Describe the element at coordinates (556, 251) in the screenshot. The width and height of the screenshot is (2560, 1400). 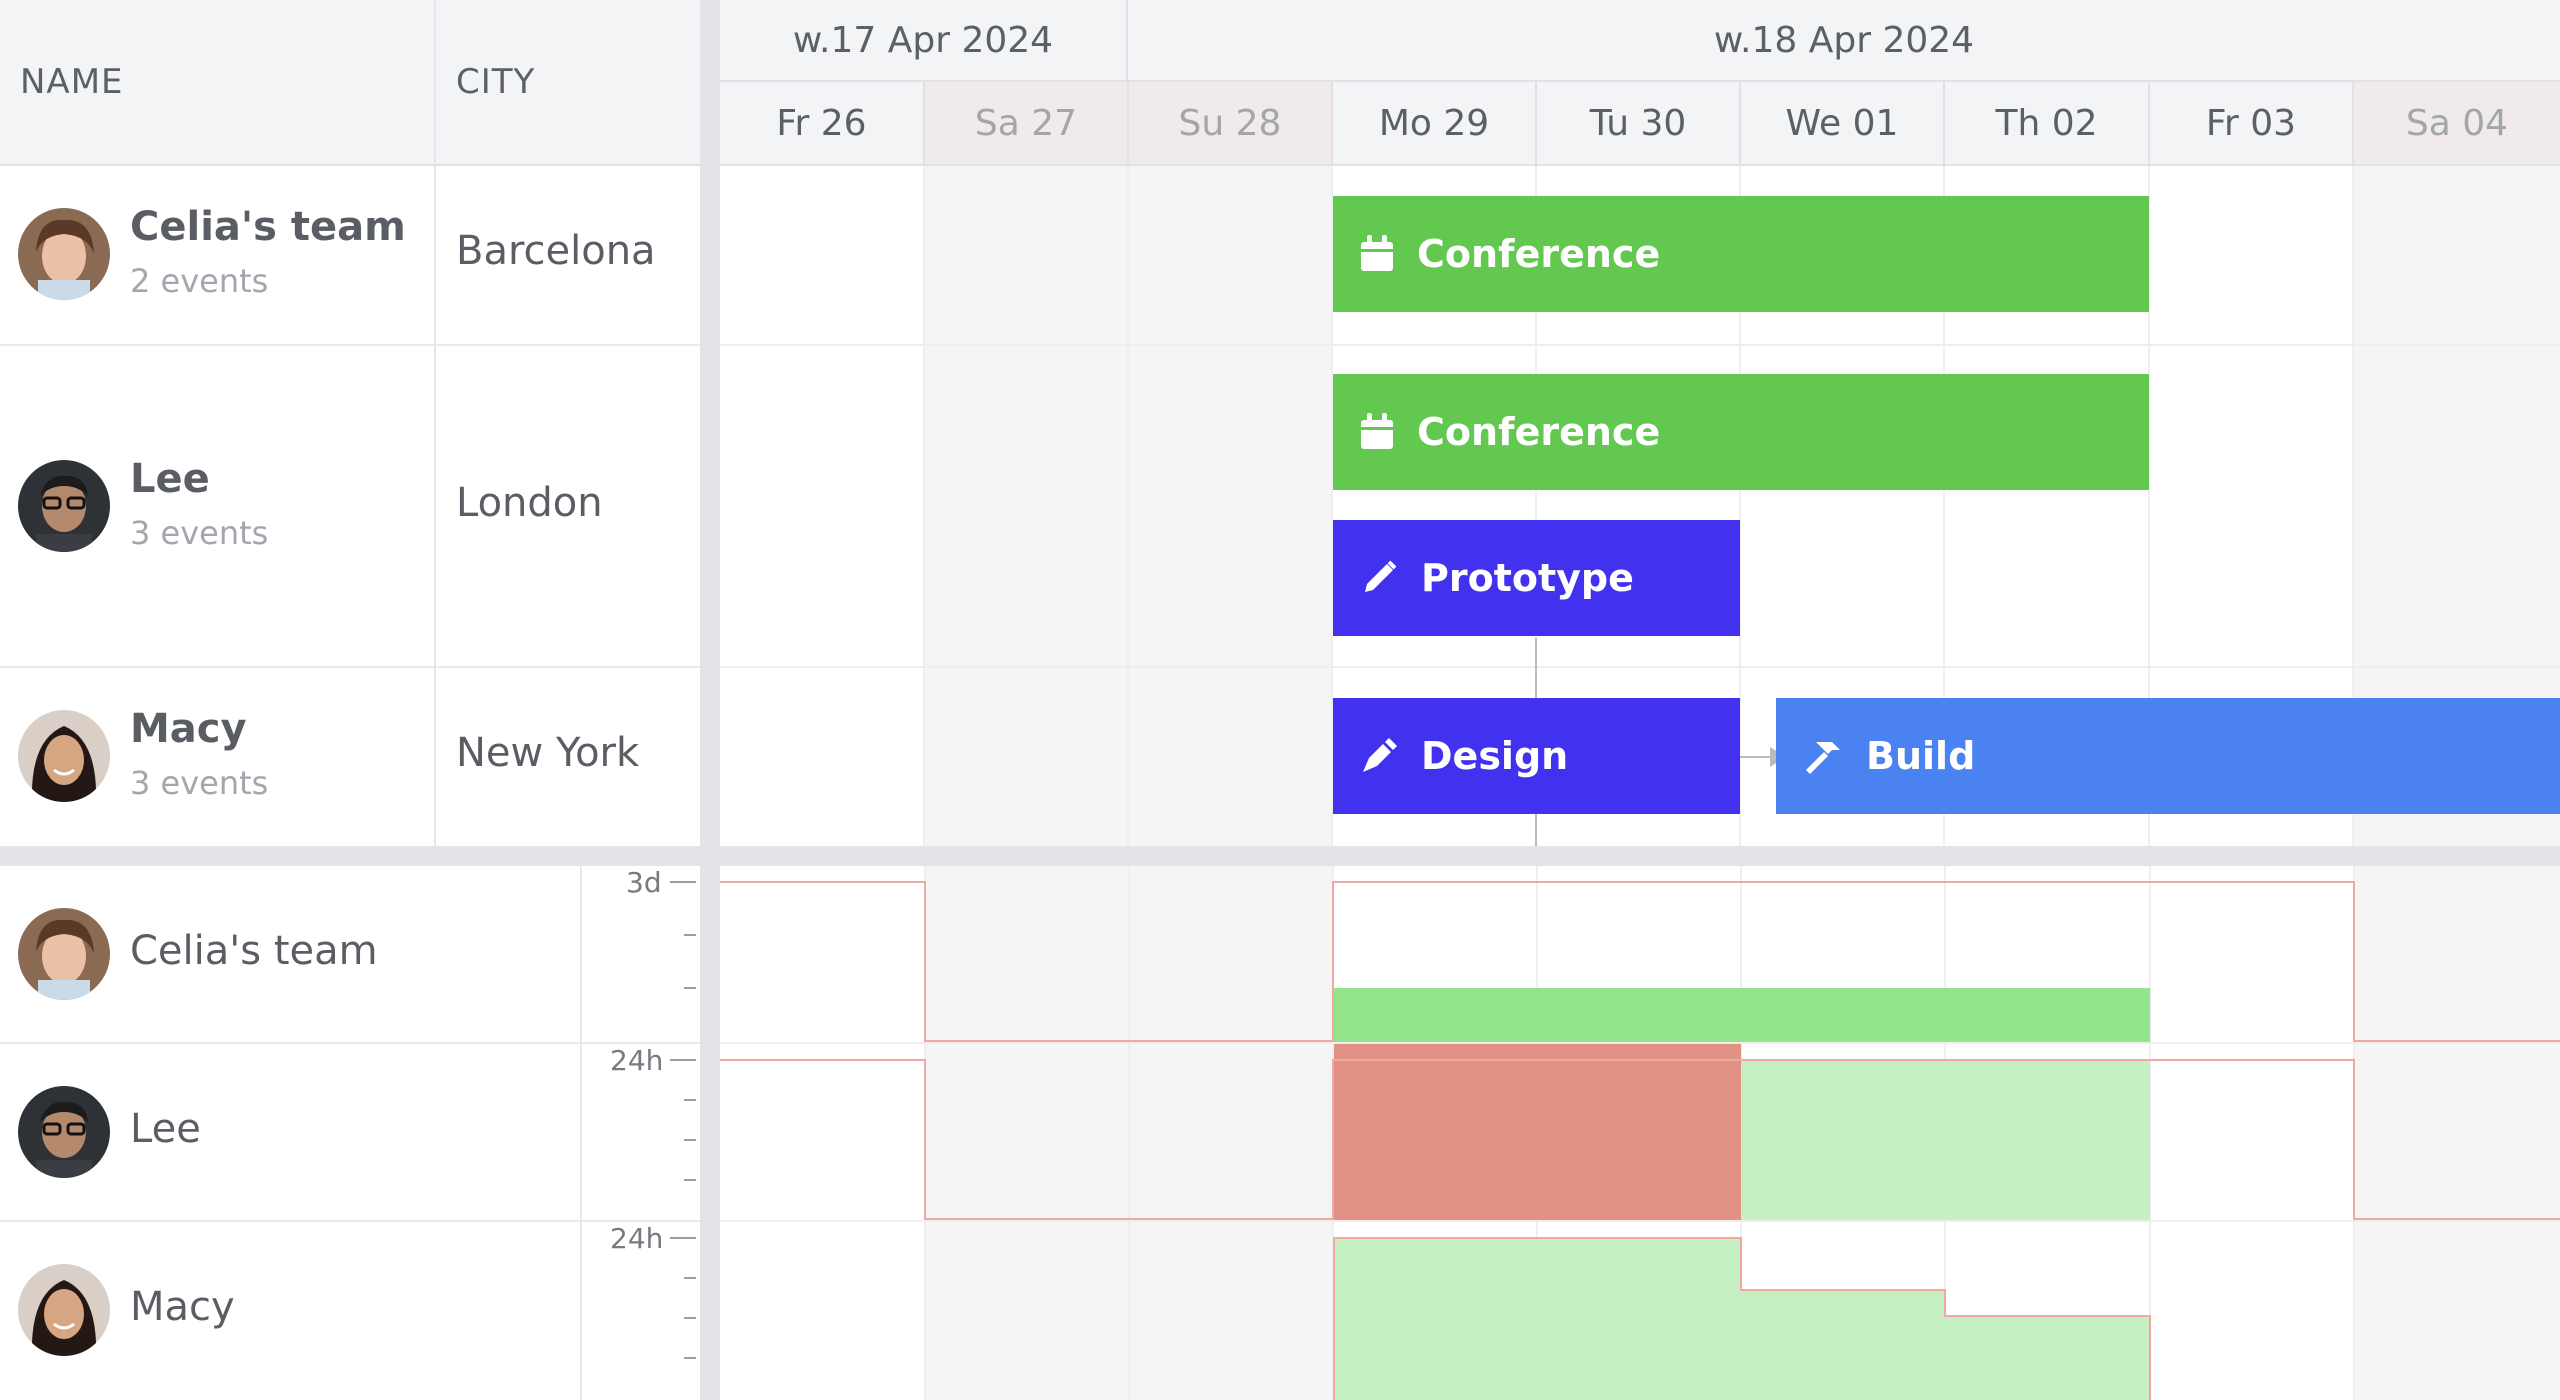
I see `resource-city: Barcelona` at that location.